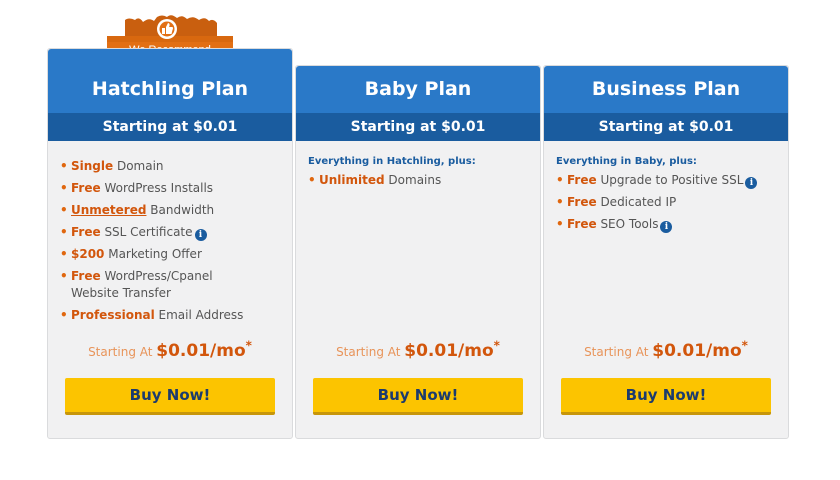 The image size is (840, 480). What do you see at coordinates (146, 232) in the screenshot?
I see `feature-text: SSL Certificate` at bounding box center [146, 232].